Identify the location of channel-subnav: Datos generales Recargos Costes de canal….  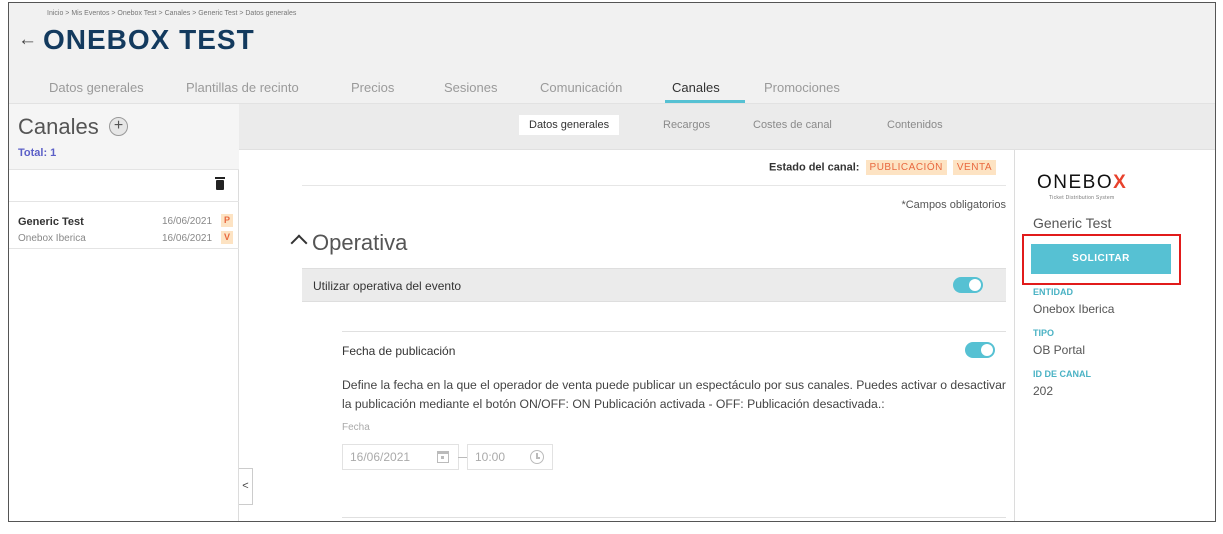
(727, 127).